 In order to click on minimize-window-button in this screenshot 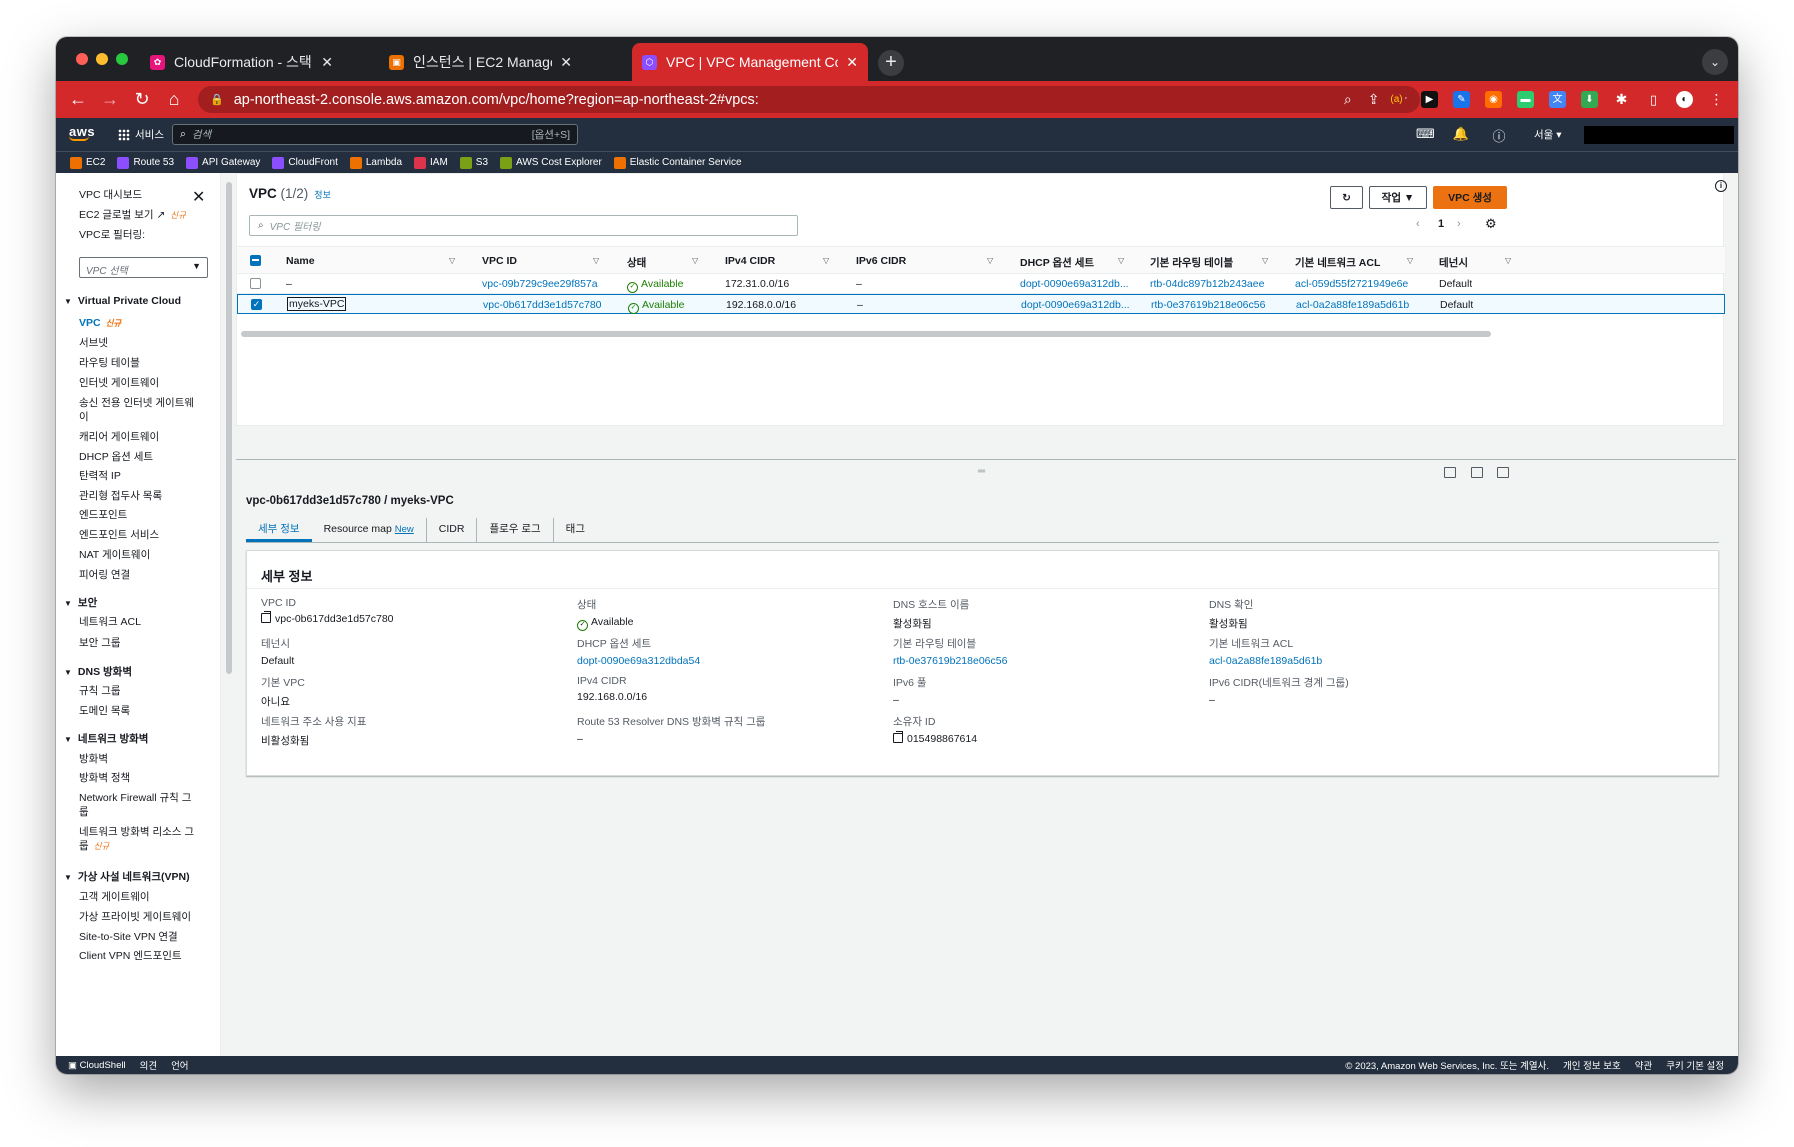, I will do `click(102, 59)`.